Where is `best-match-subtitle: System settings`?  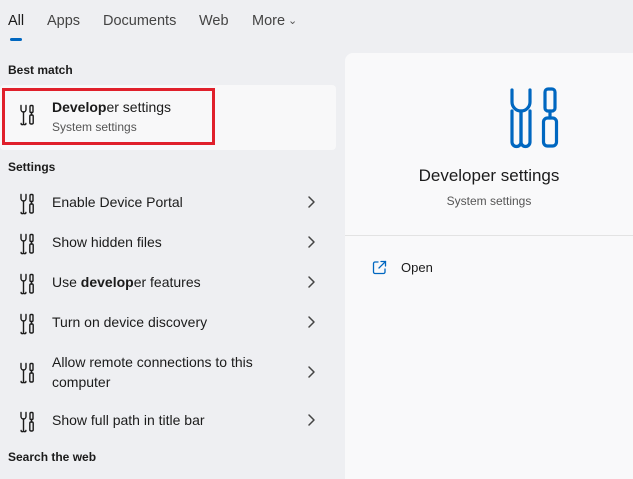
best-match-subtitle: System settings is located at coordinates (94, 127).